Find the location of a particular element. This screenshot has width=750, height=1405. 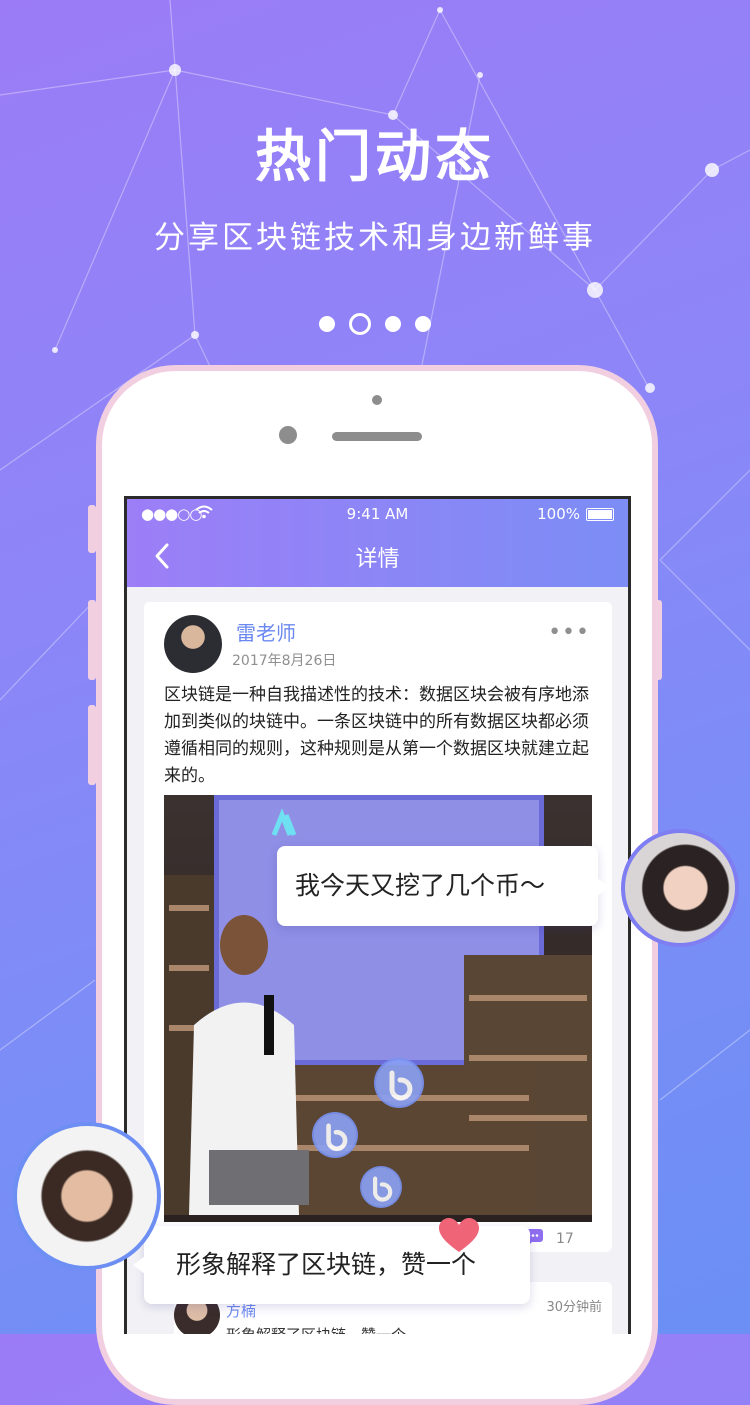

comment-time: 30分钟前 is located at coordinates (574, 1307).